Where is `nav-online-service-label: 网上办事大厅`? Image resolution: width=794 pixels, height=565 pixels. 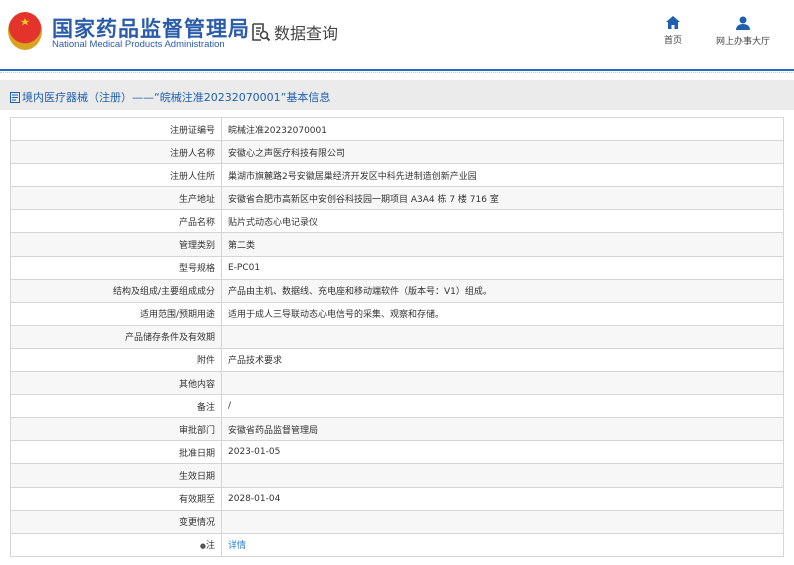
nav-online-service-label: 网上办事大厅 is located at coordinates (743, 42).